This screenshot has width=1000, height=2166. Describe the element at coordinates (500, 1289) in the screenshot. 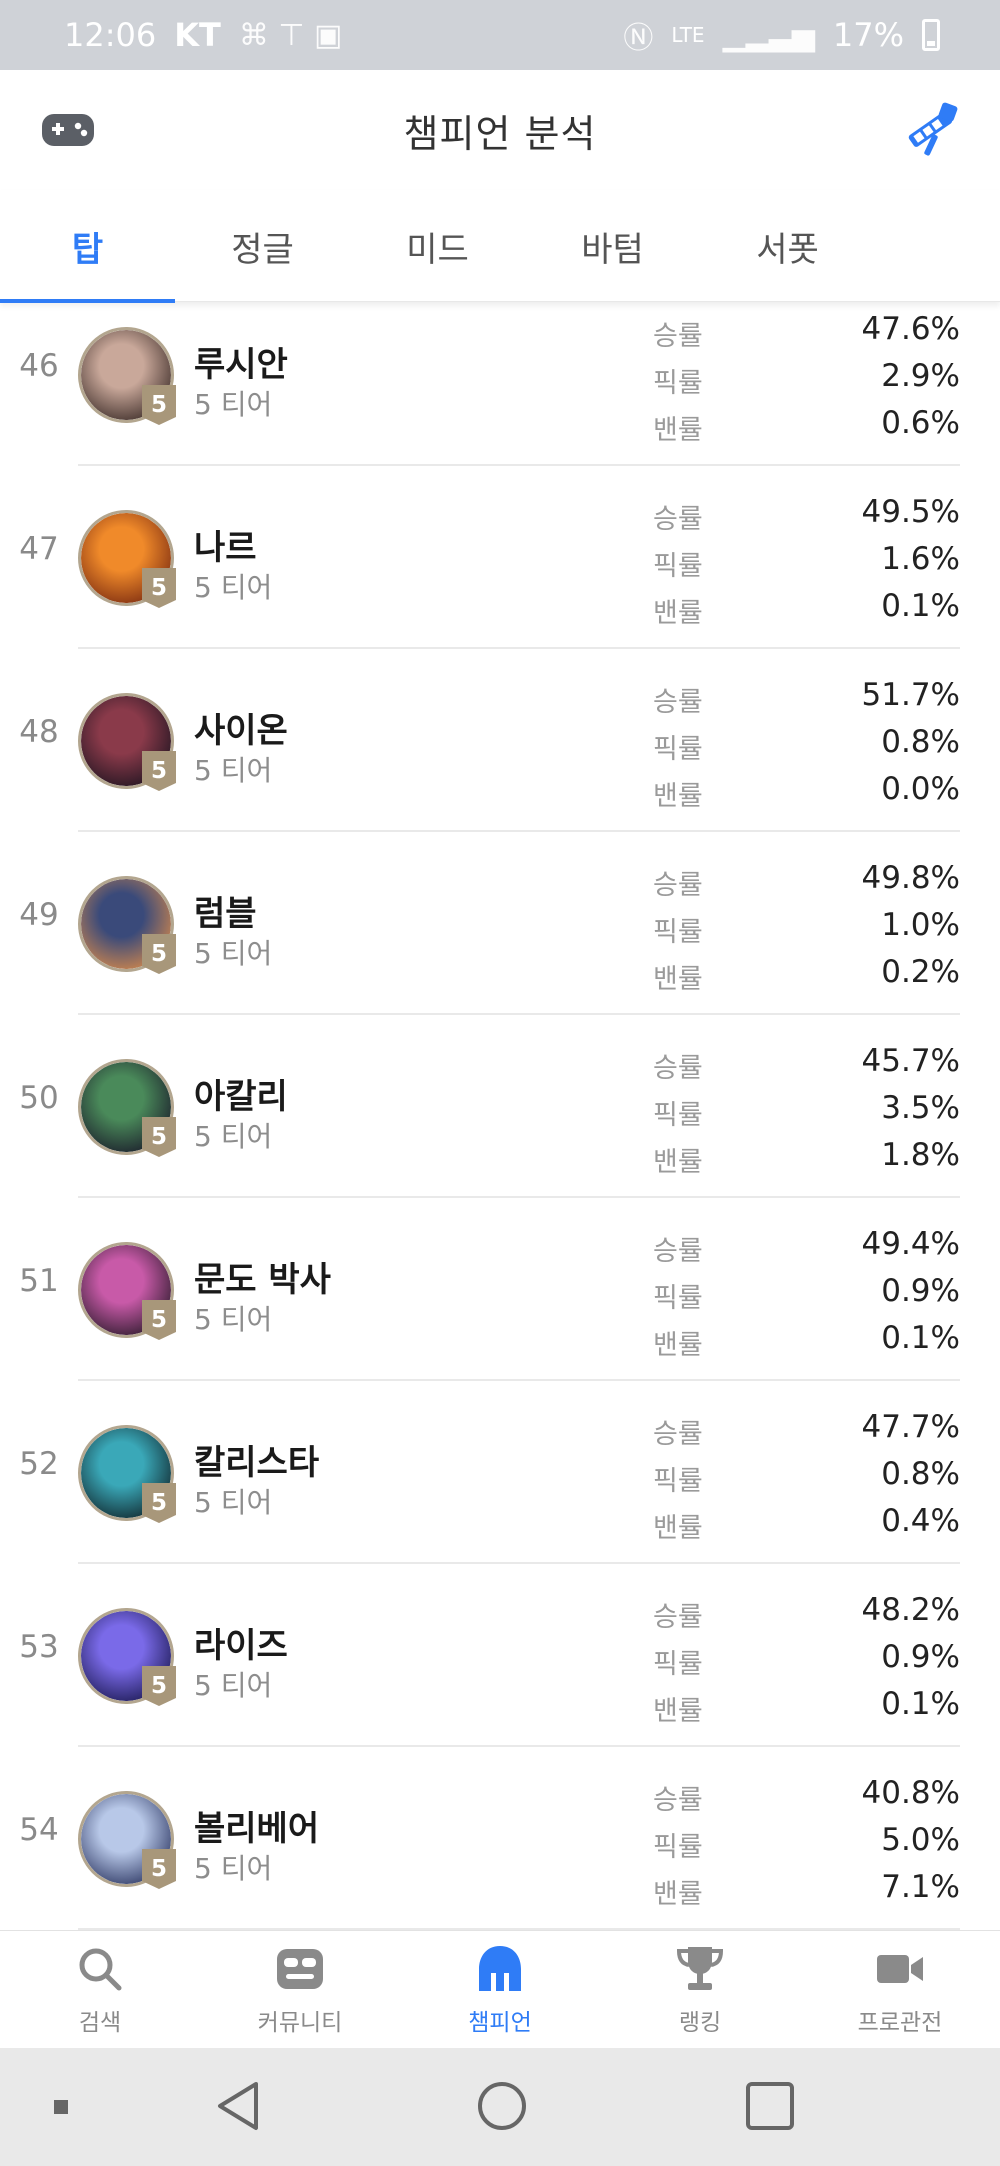

I see `champion-row: 51 5 문도 박사 5 티어 승률 49.4% 픽률 0.9% 밴률 0.1%` at that location.